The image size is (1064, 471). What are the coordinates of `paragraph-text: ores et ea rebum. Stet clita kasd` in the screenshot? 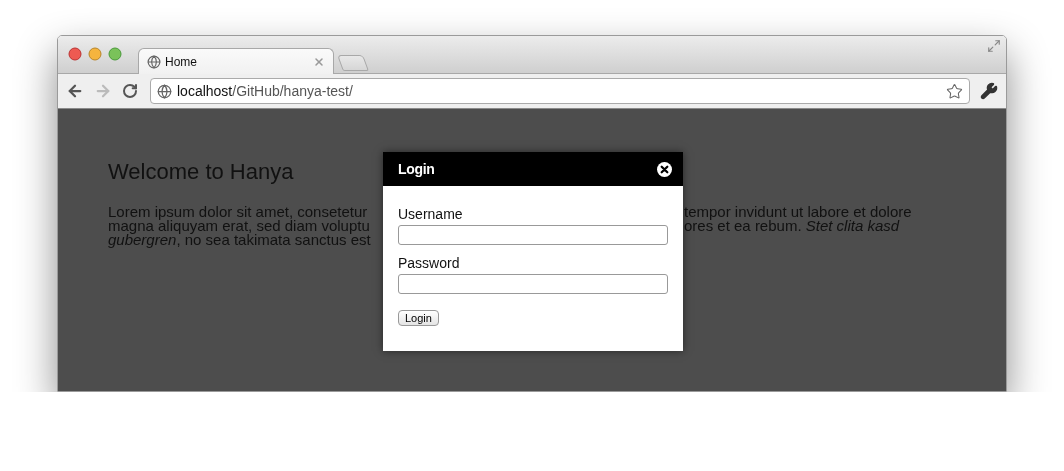 It's located at (792, 226).